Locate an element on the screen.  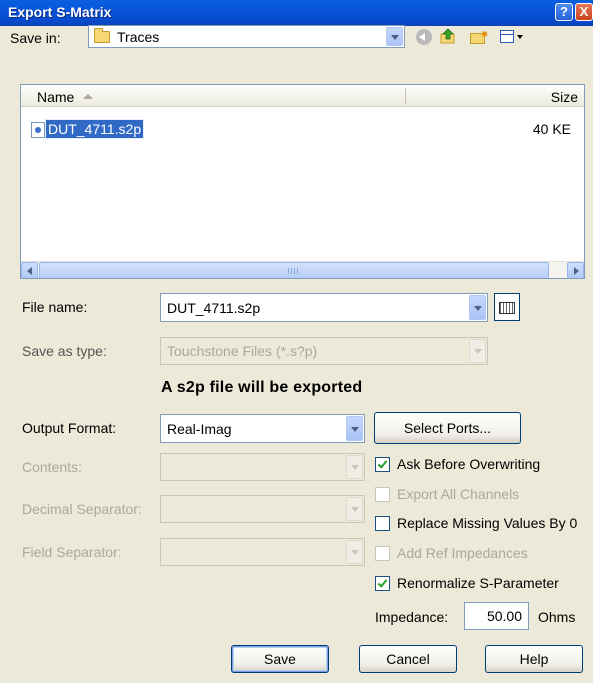
save-as-type-label: Save as type: is located at coordinates (64, 351).